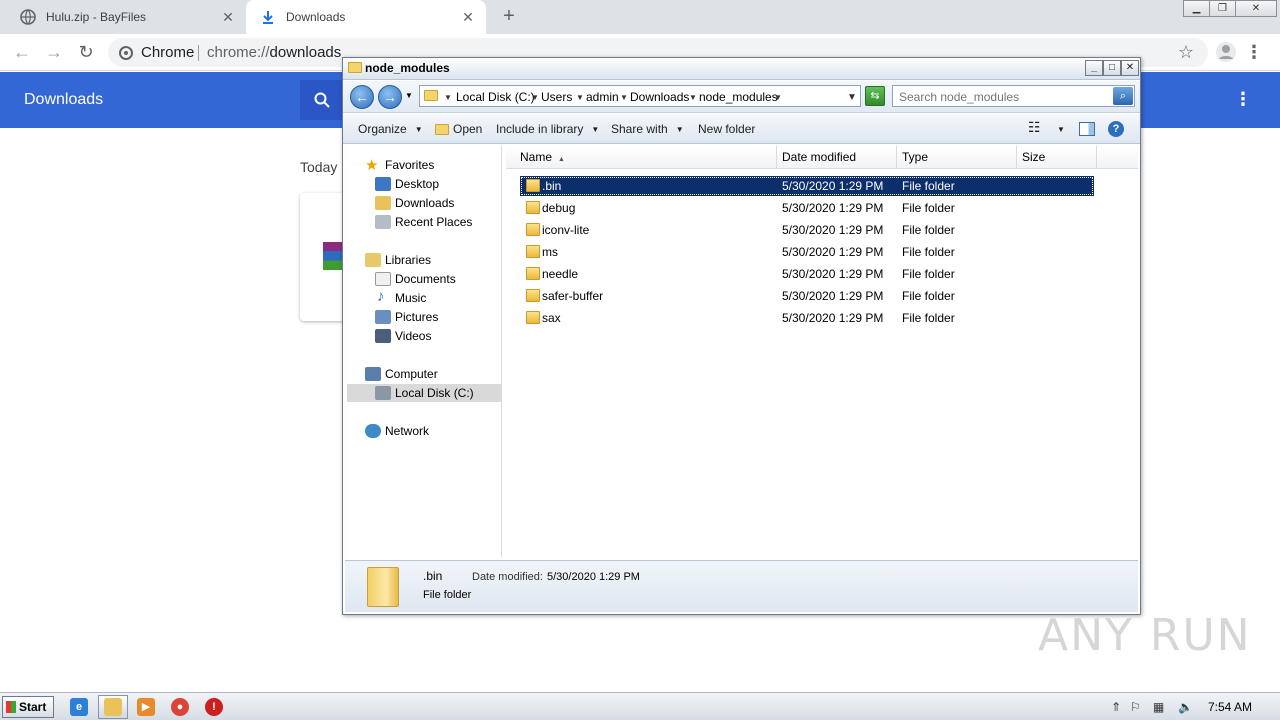  What do you see at coordinates (1057, 157) in the screenshot?
I see `column-size: Size` at bounding box center [1057, 157].